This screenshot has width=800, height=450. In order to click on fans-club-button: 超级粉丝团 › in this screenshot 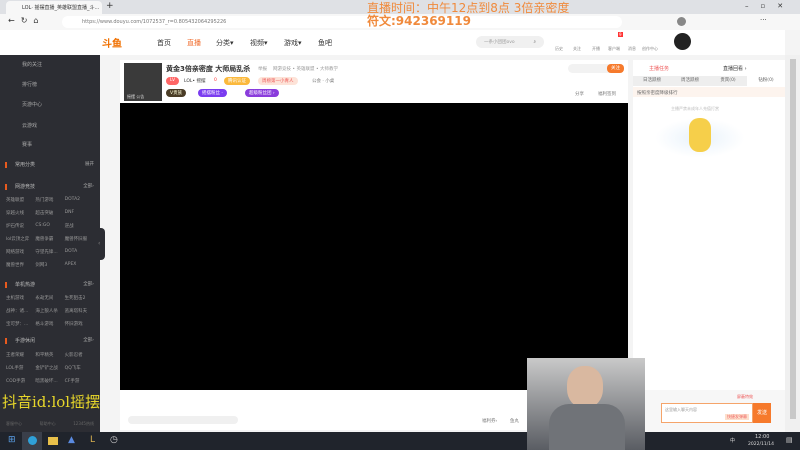, I will do `click(262, 93)`.